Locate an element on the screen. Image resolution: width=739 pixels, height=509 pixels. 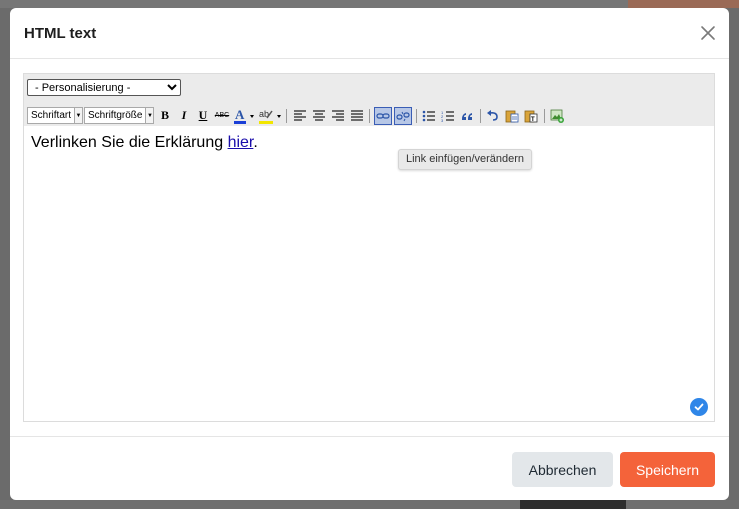
bullet-list-icon is located at coordinates (429, 115).